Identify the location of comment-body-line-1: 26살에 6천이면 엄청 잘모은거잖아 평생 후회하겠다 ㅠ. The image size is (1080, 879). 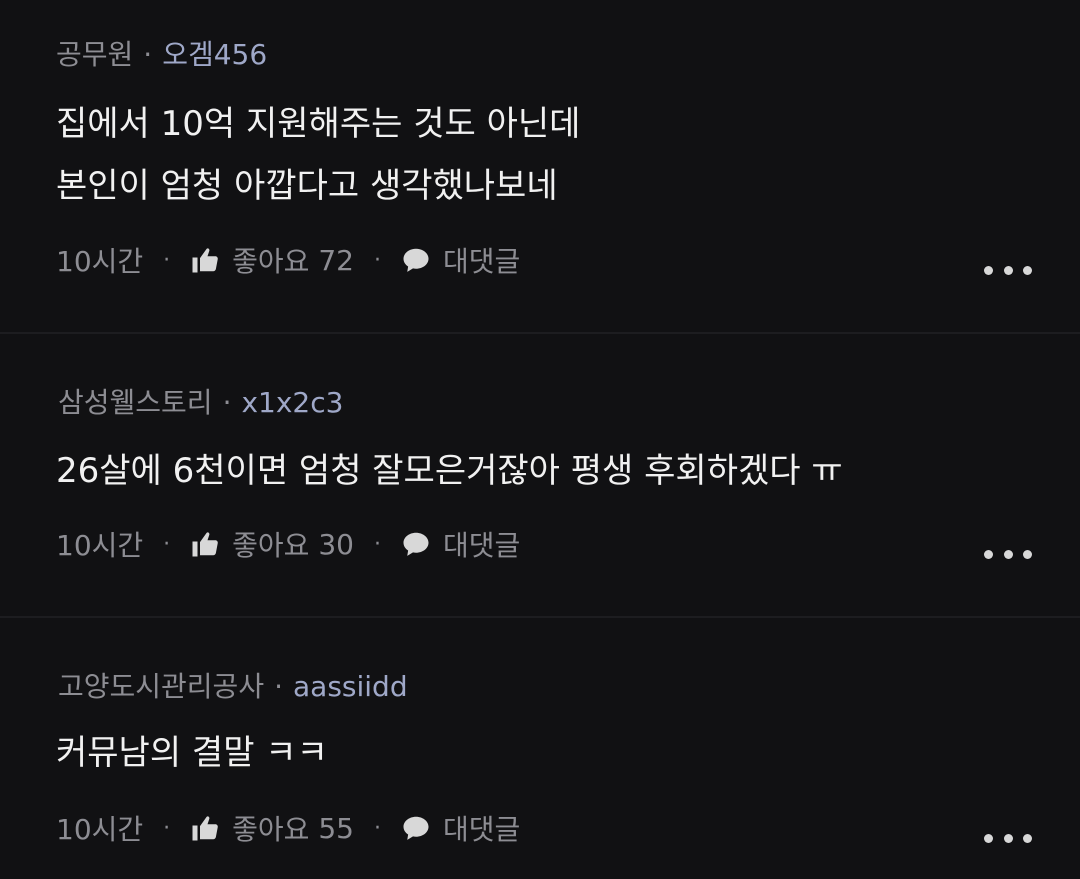
(449, 471).